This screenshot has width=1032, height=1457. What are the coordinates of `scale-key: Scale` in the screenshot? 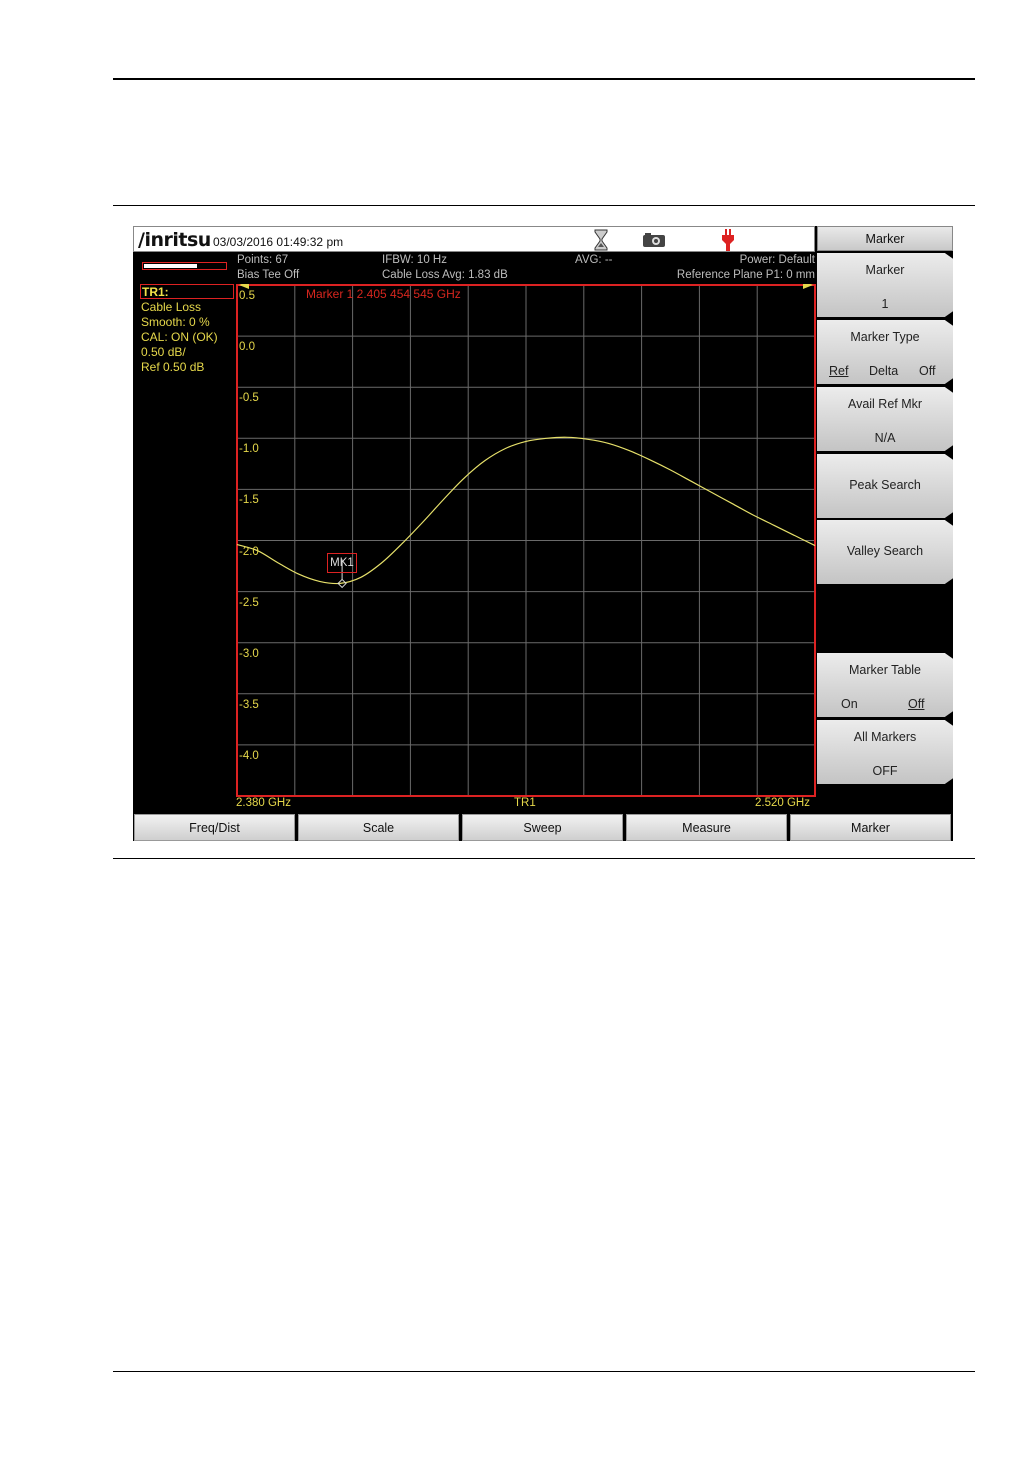 It's located at (378, 827).